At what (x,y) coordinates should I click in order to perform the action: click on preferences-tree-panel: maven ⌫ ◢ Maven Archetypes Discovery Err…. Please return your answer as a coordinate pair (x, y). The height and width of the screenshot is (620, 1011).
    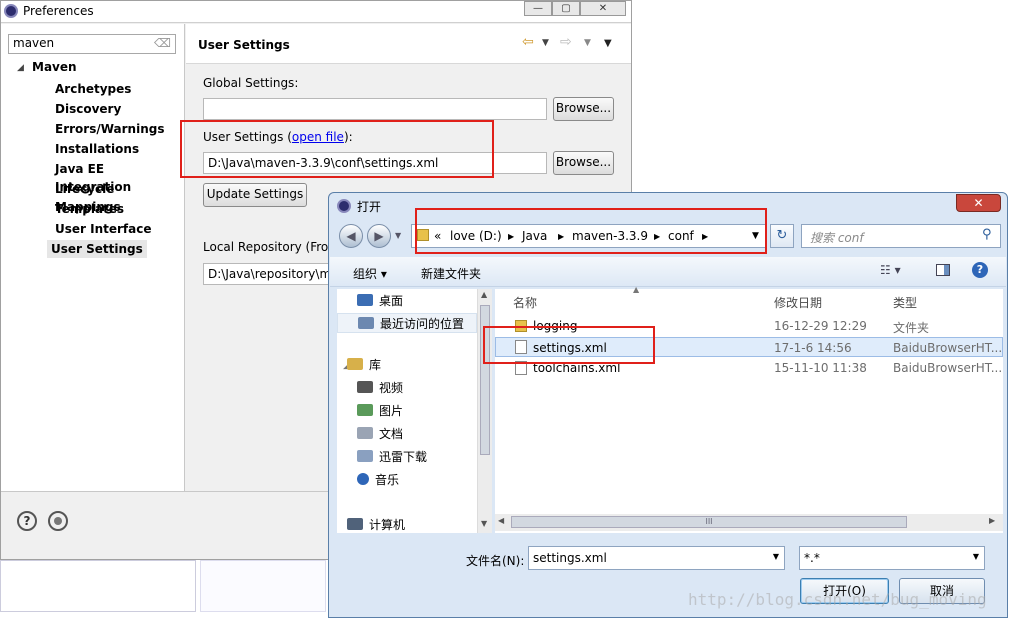
    Looking at the image, I should click on (93, 257).